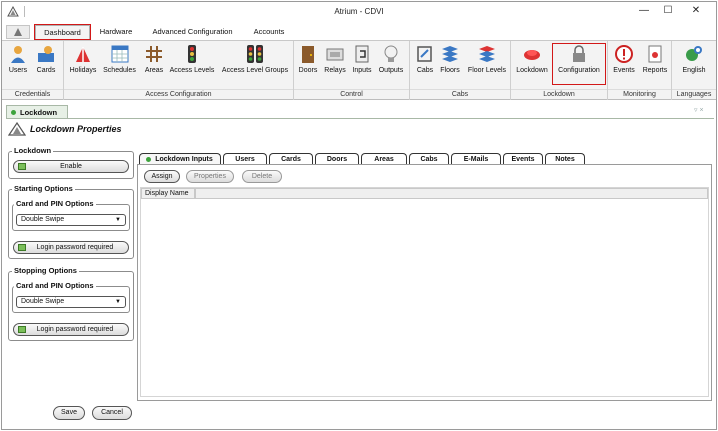 The width and height of the screenshot is (718, 431). I want to click on lockdown-group: Lockdown Enable, so click(71, 162).